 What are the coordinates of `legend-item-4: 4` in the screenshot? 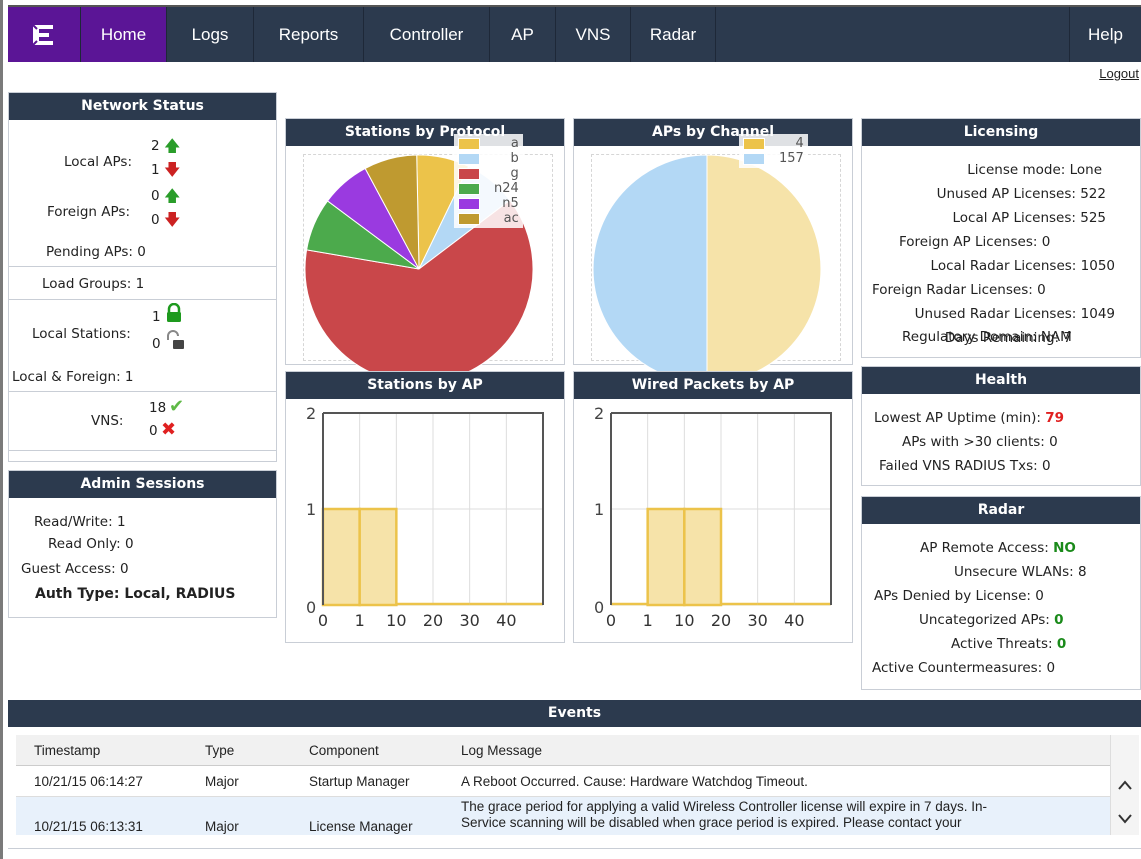 It's located at (773, 143).